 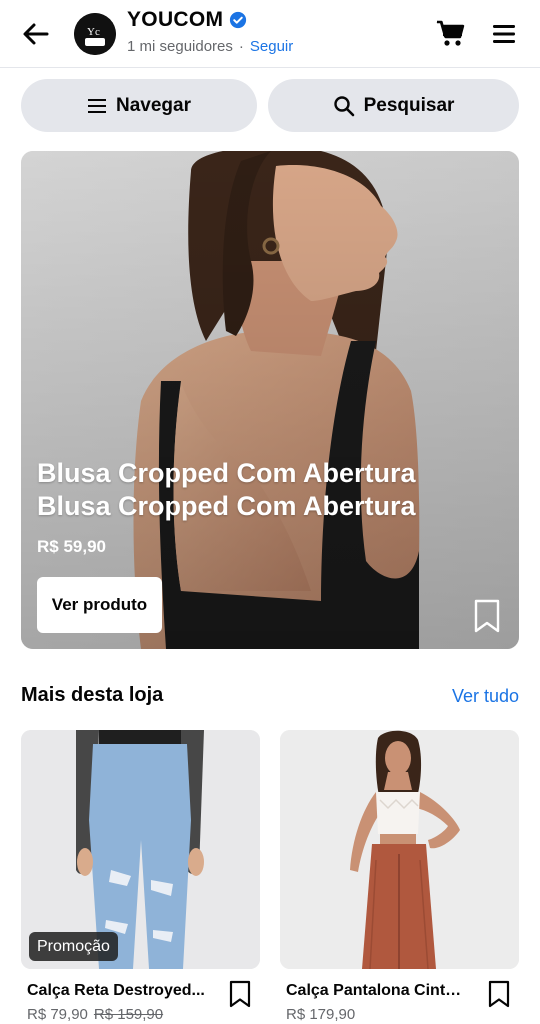 What do you see at coordinates (128, 1014) in the screenshot?
I see `product-old-price: R$ 159,90` at bounding box center [128, 1014].